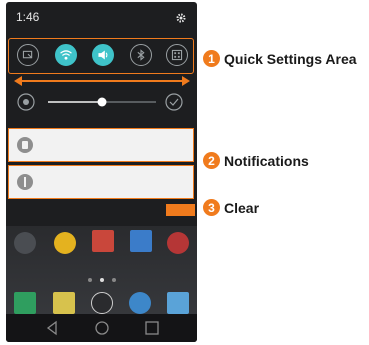  Describe the element at coordinates (141, 241) in the screenshot. I see `play-store-app-icon` at that location.